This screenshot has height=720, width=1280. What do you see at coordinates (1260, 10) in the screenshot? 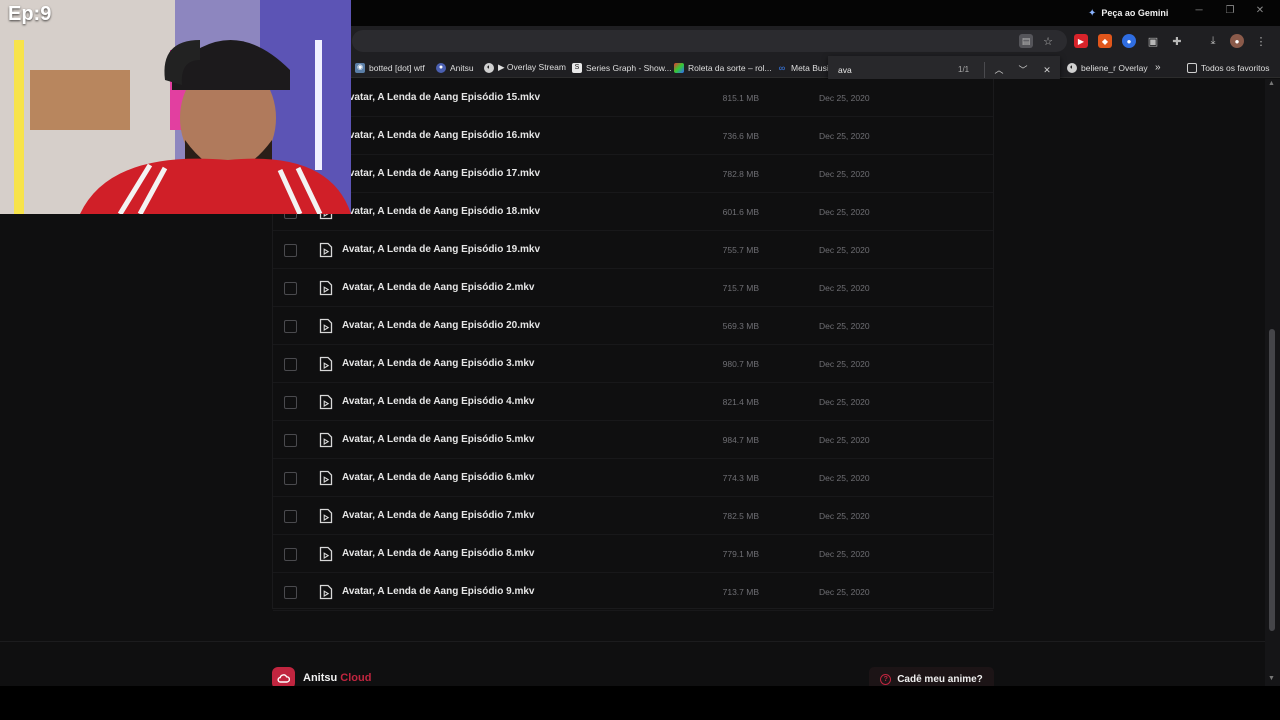
I see `close-window-icon: ✕` at bounding box center [1260, 10].